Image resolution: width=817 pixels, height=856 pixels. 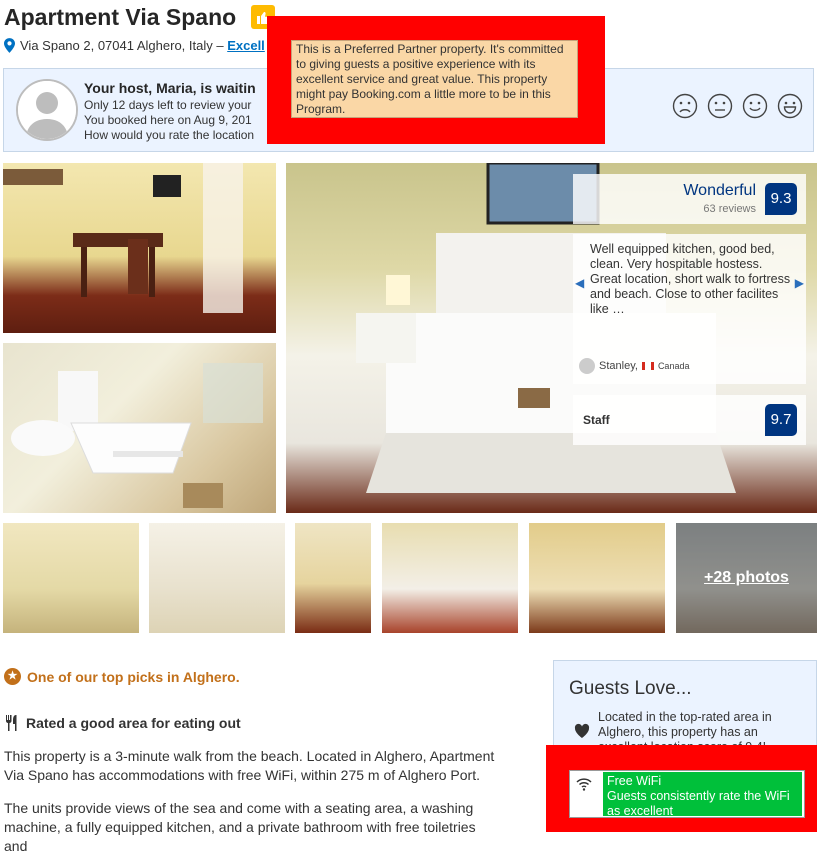 I want to click on heart-icon, so click(x=582, y=730).